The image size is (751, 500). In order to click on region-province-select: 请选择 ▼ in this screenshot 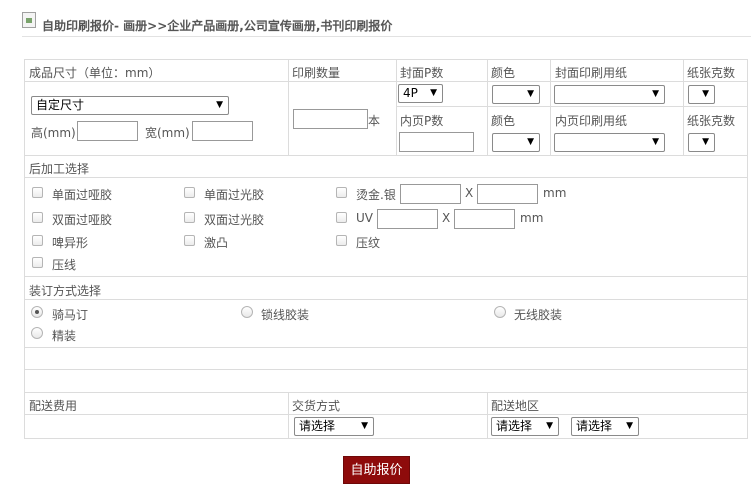, I will do `click(525, 426)`.